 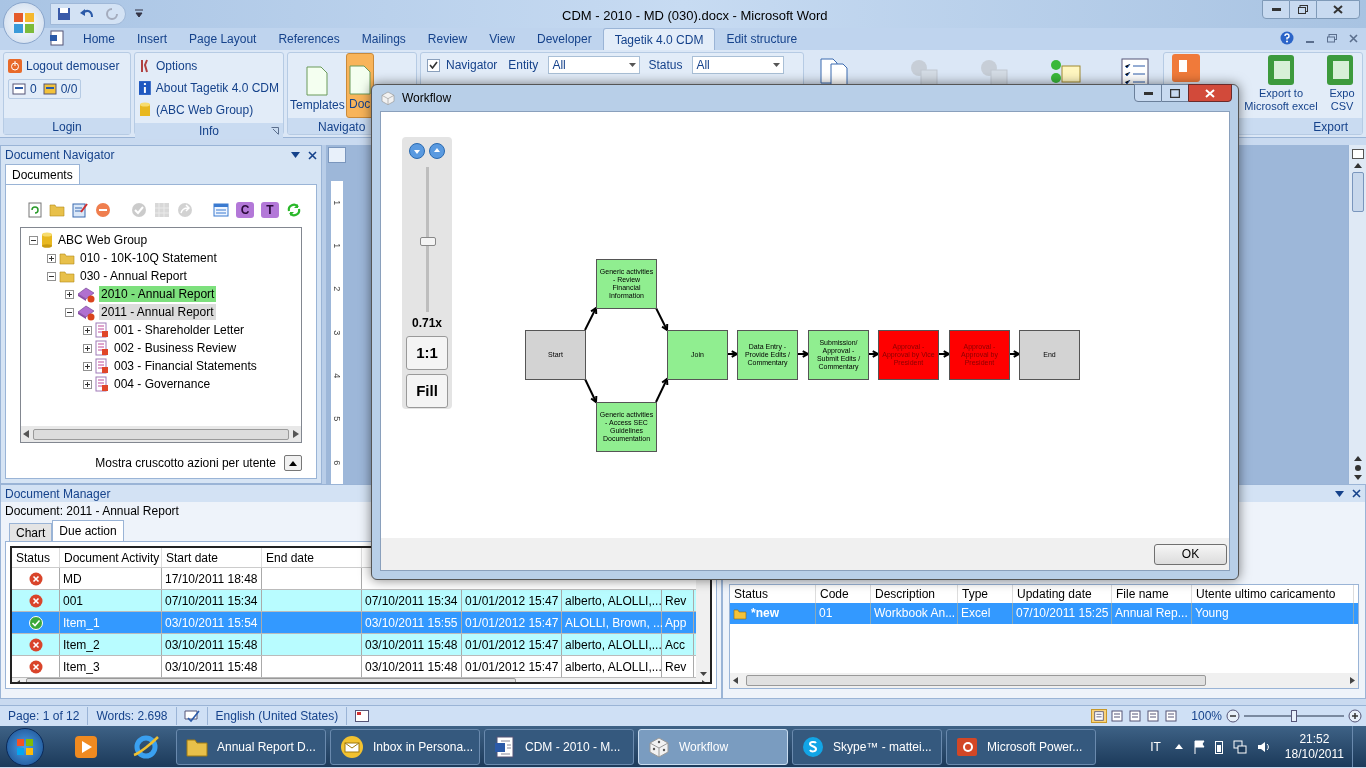 I want to click on restore-icon, so click(x=1332, y=38).